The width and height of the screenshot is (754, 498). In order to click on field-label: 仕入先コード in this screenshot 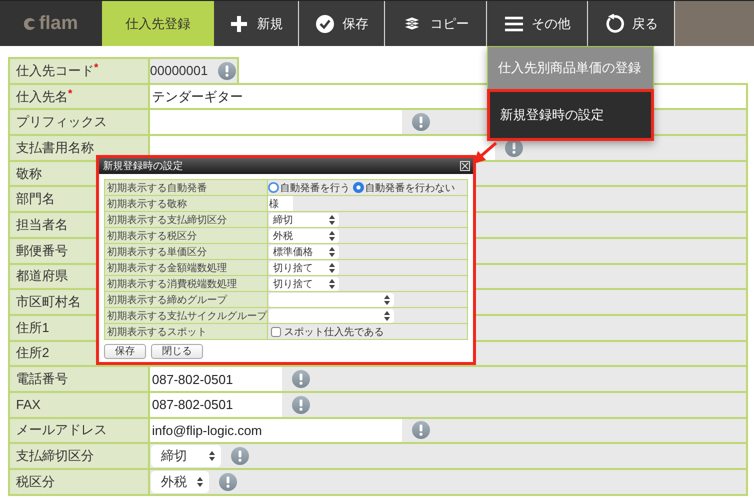, I will do `click(55, 71)`.